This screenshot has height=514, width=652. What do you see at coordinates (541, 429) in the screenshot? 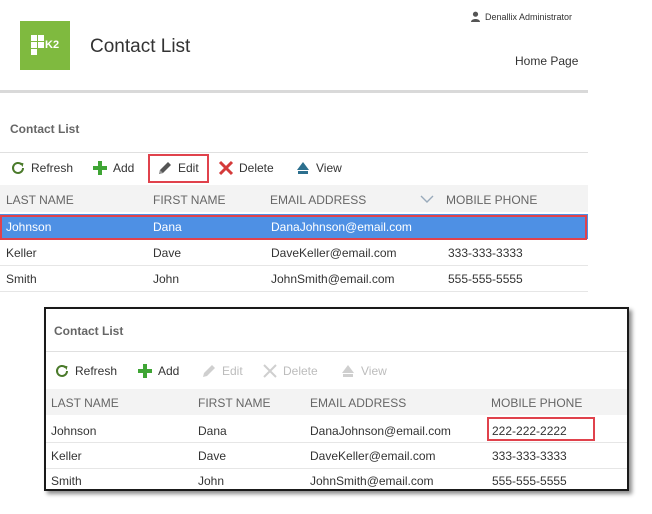
I see `mobile-phone-highlight` at bounding box center [541, 429].